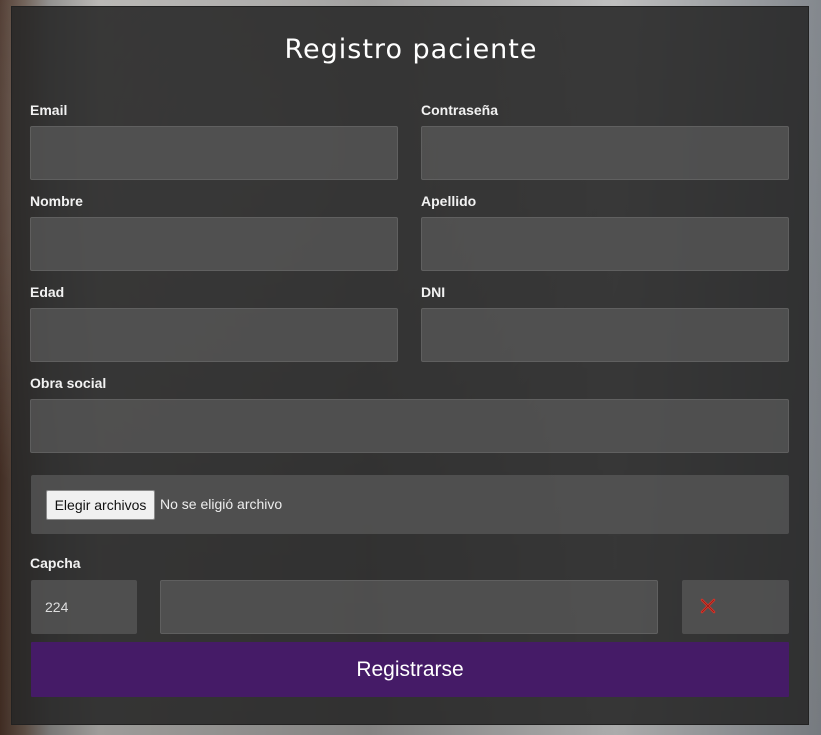  Describe the element at coordinates (411, 49) in the screenshot. I see `form-title: Registro paciente` at that location.